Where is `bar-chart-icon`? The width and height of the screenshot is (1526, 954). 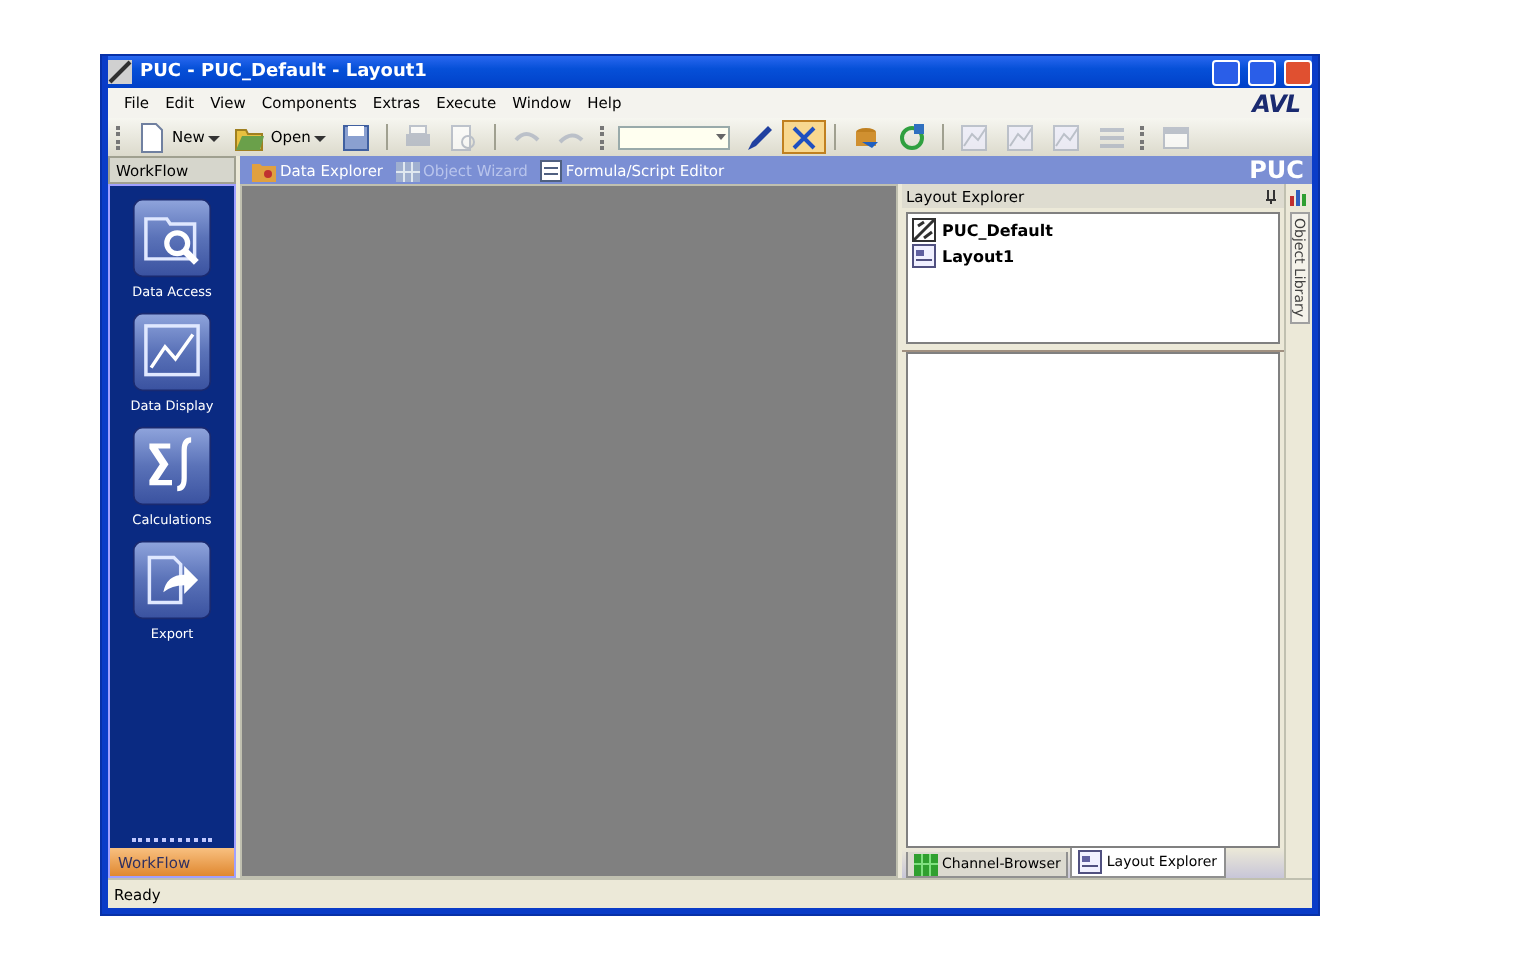 bar-chart-icon is located at coordinates (1299, 197).